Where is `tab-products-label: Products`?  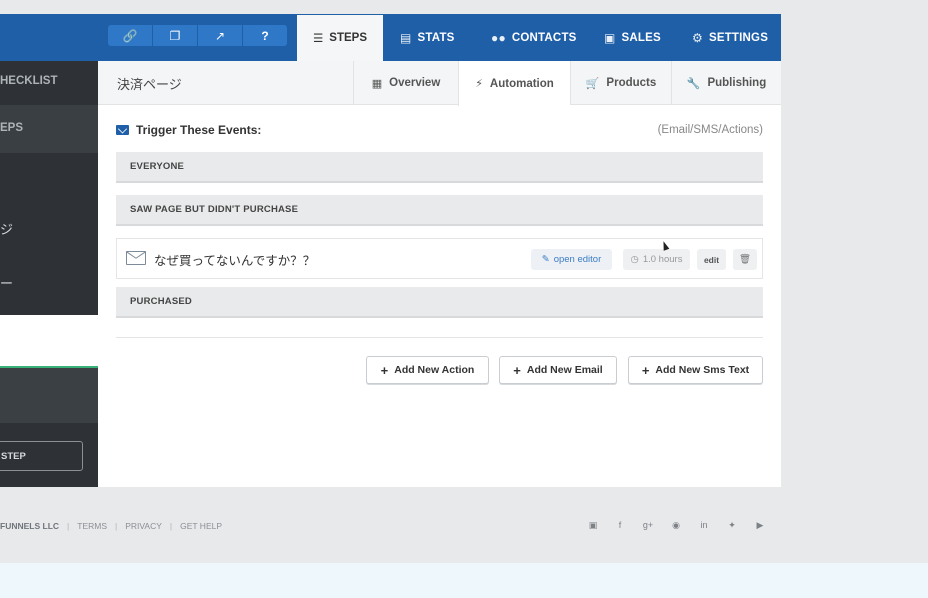
tab-products-label: Products is located at coordinates (631, 83).